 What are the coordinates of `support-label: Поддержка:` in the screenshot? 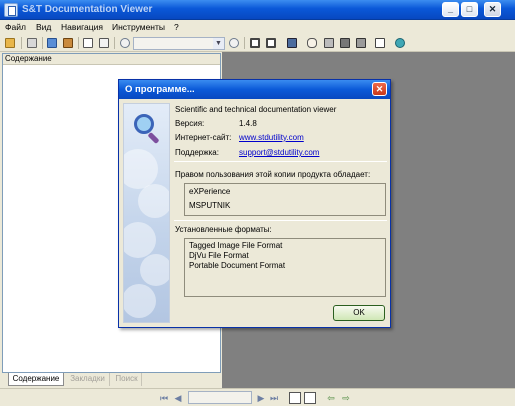 It's located at (197, 152).